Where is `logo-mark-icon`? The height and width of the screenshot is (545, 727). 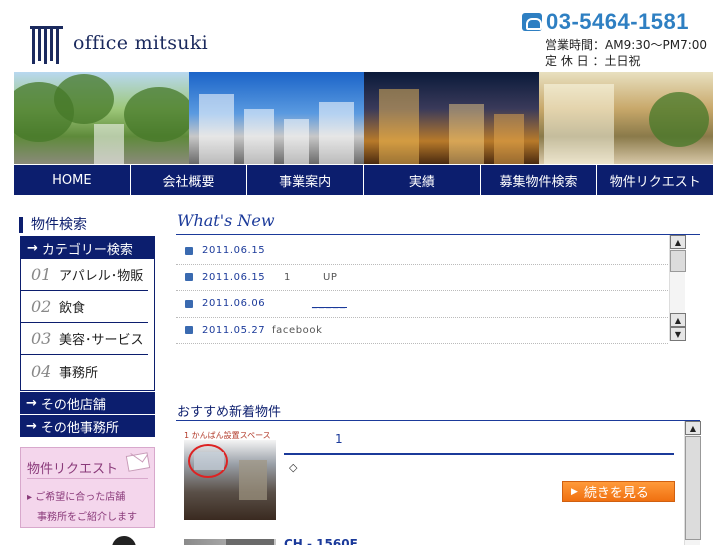
logo-mark-icon is located at coordinates (46, 45).